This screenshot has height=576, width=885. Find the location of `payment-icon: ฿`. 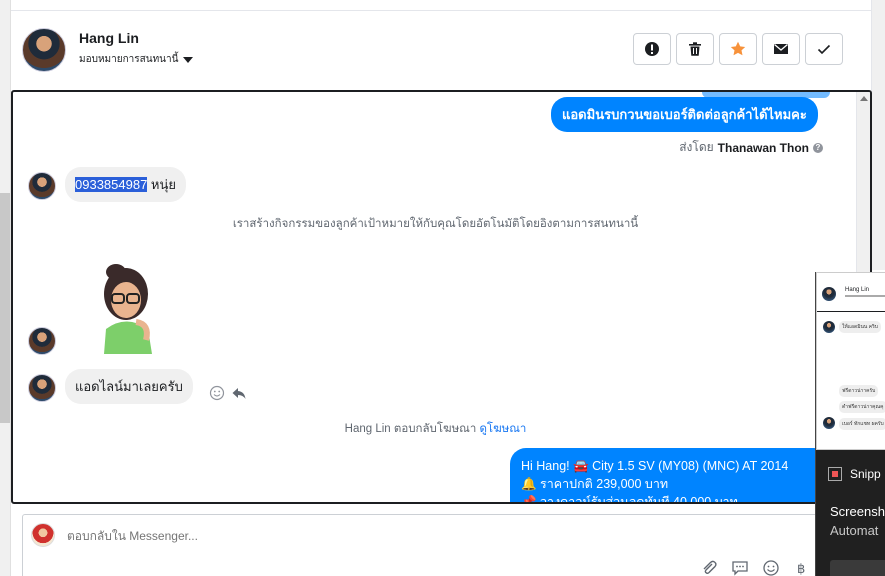

payment-icon: ฿ is located at coordinates (802, 567).